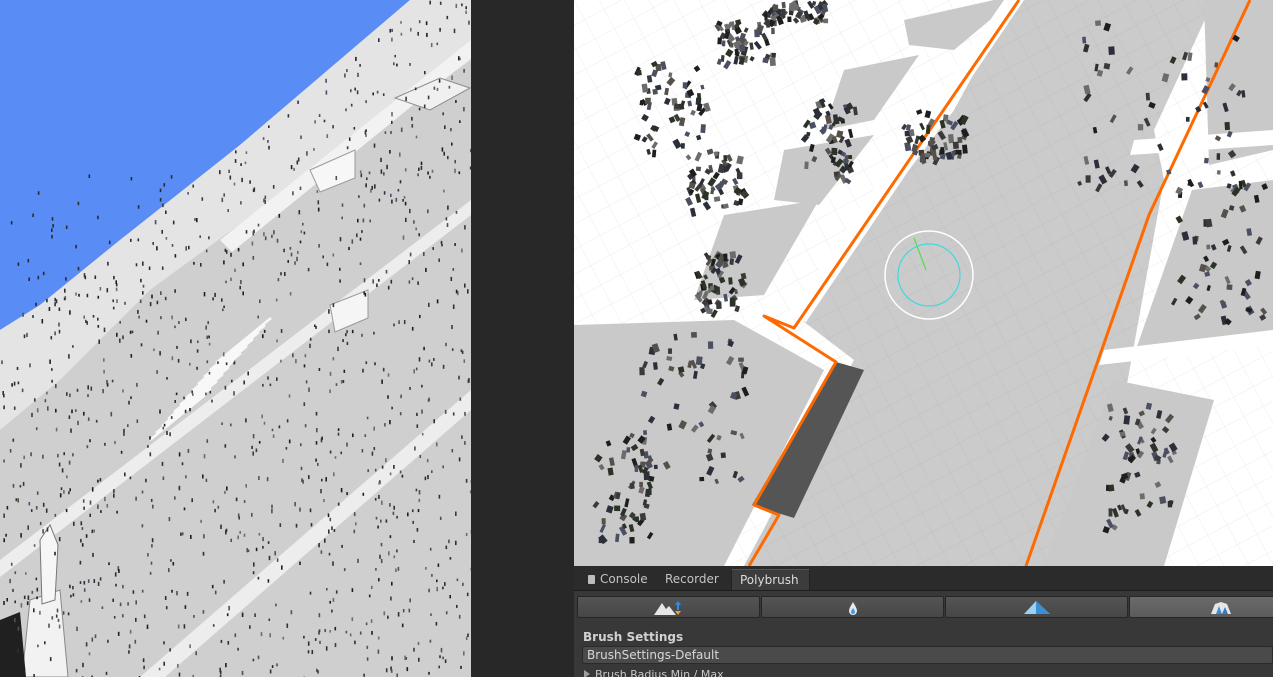 The height and width of the screenshot is (677, 1273). What do you see at coordinates (522, 338) in the screenshot?
I see `viewport-divider` at bounding box center [522, 338].